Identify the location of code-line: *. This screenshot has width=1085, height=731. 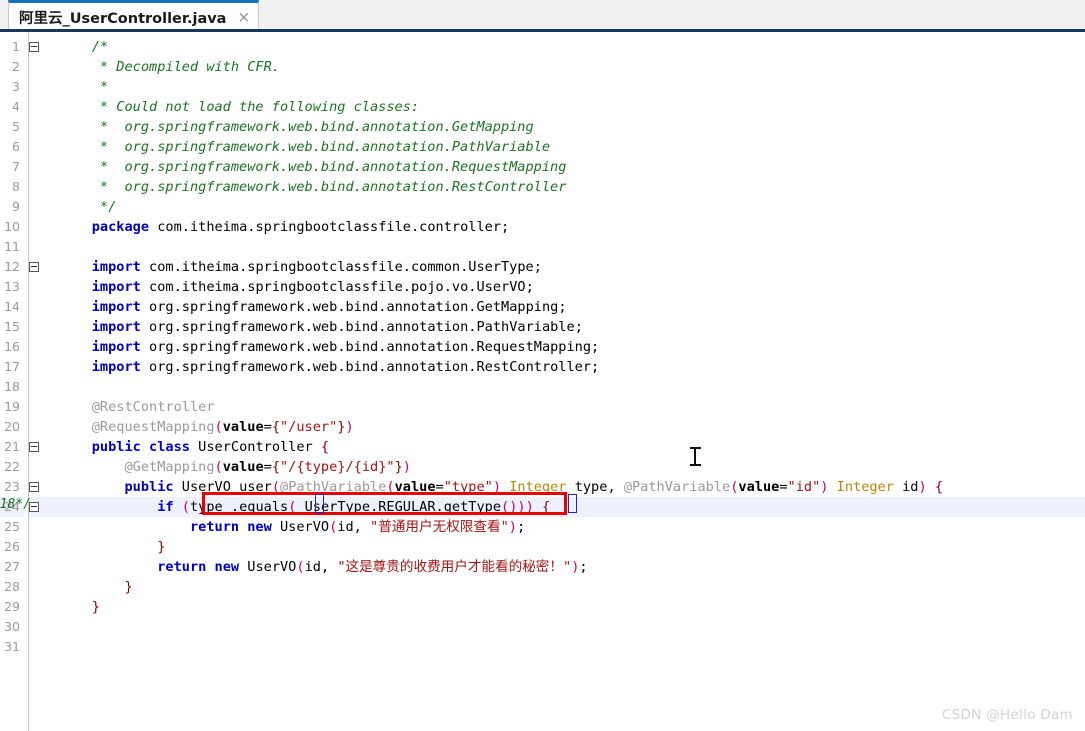
(572, 87).